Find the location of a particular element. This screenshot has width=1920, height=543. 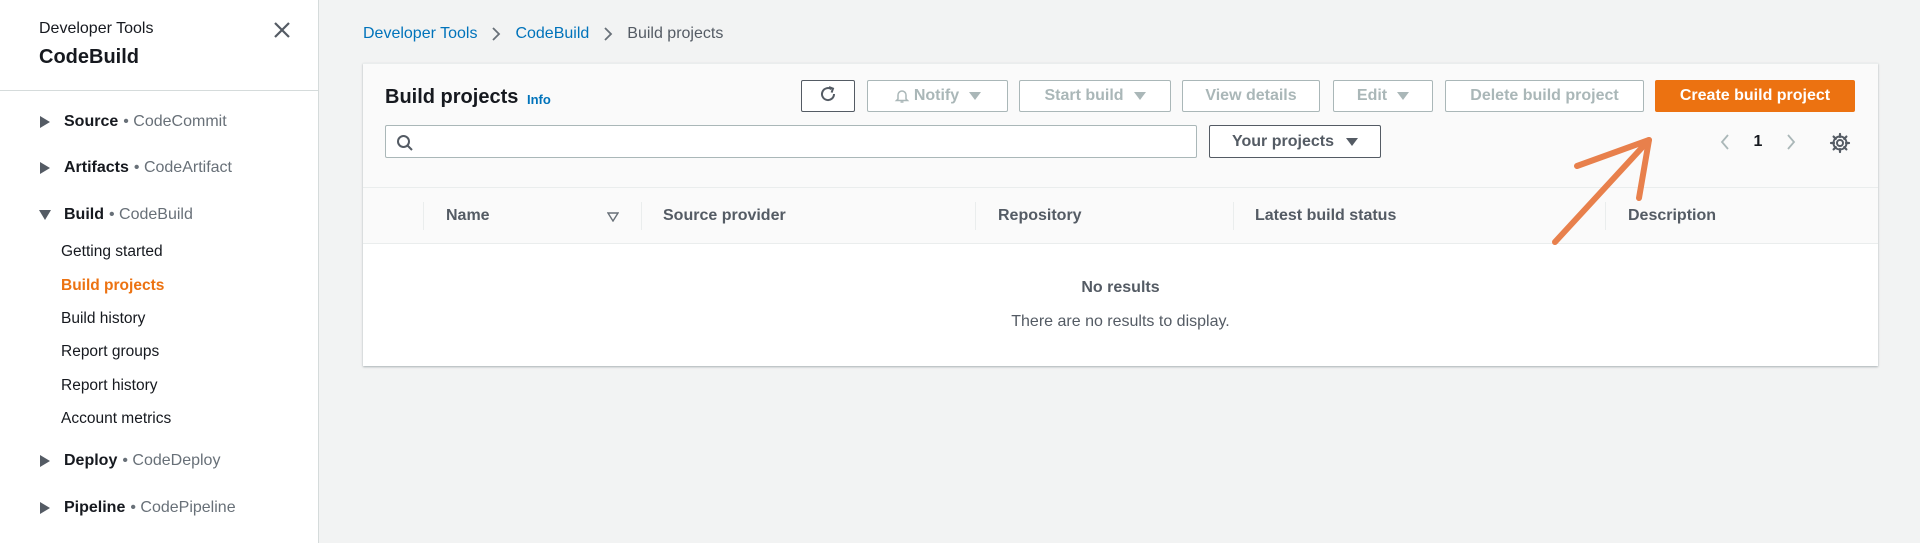

sidebar-group-label: Source is located at coordinates (91, 121).